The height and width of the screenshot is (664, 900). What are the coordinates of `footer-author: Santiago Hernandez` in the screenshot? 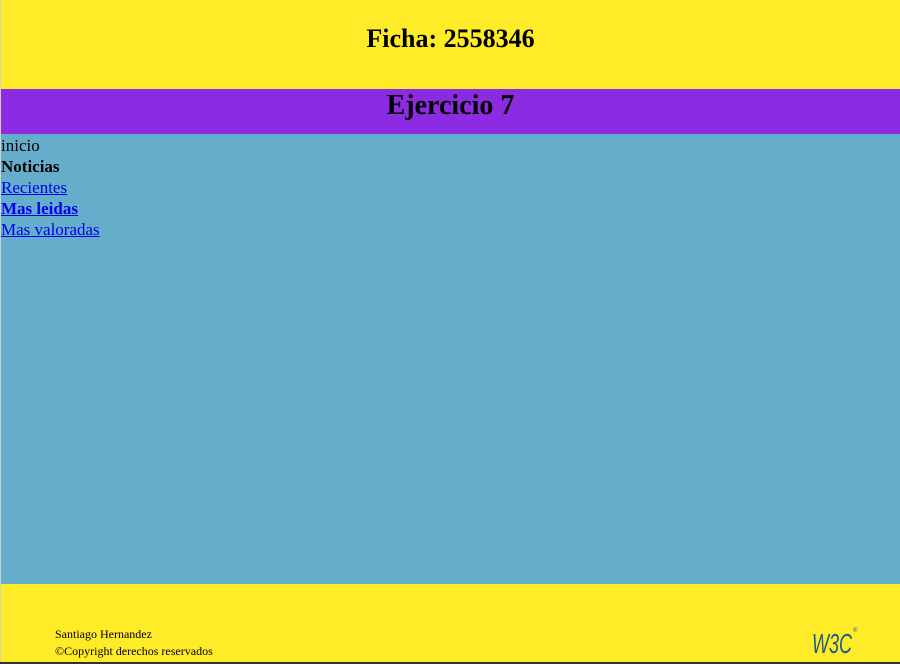 It's located at (103, 634).